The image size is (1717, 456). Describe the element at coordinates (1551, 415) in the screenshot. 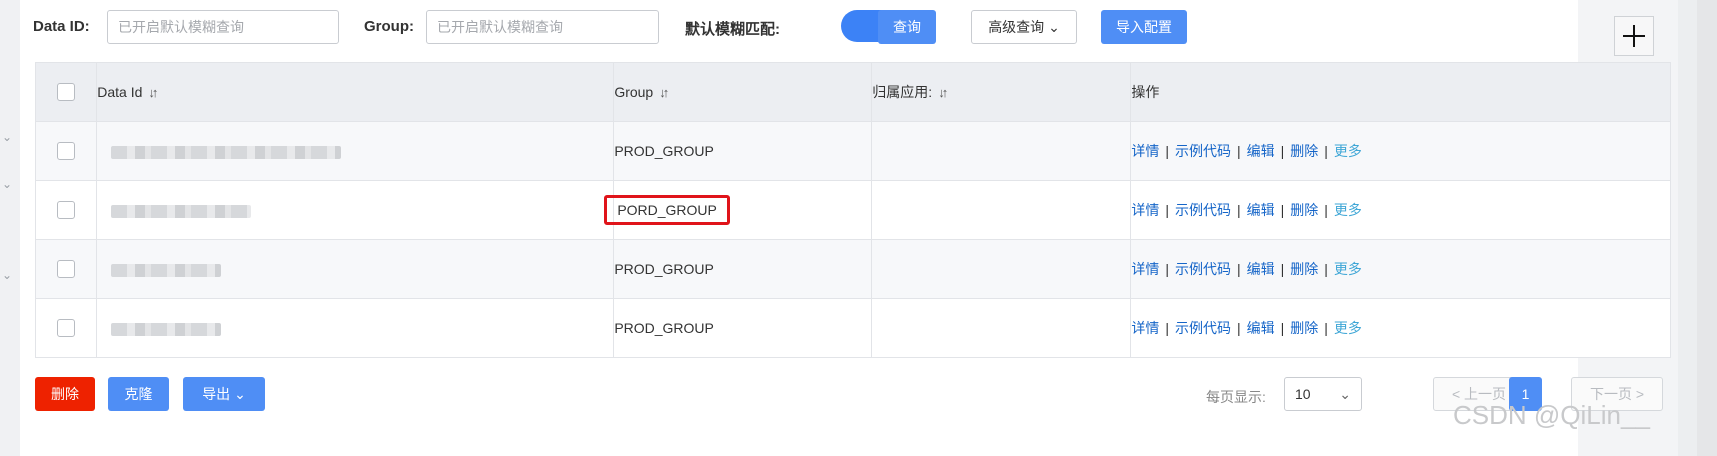

I see `watermark: CSDN @QiLin__` at that location.